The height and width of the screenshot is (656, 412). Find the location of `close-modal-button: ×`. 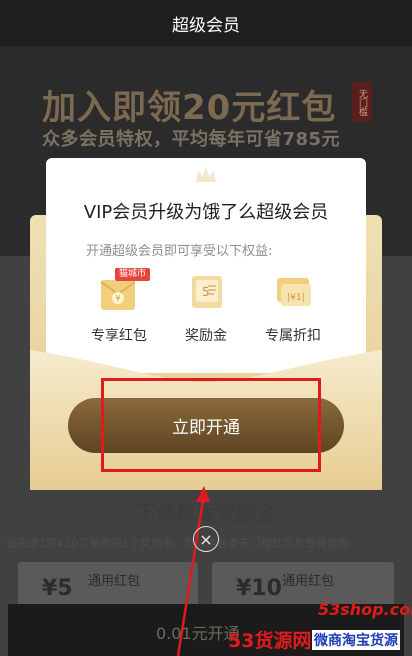

close-modal-button: × is located at coordinates (206, 539).